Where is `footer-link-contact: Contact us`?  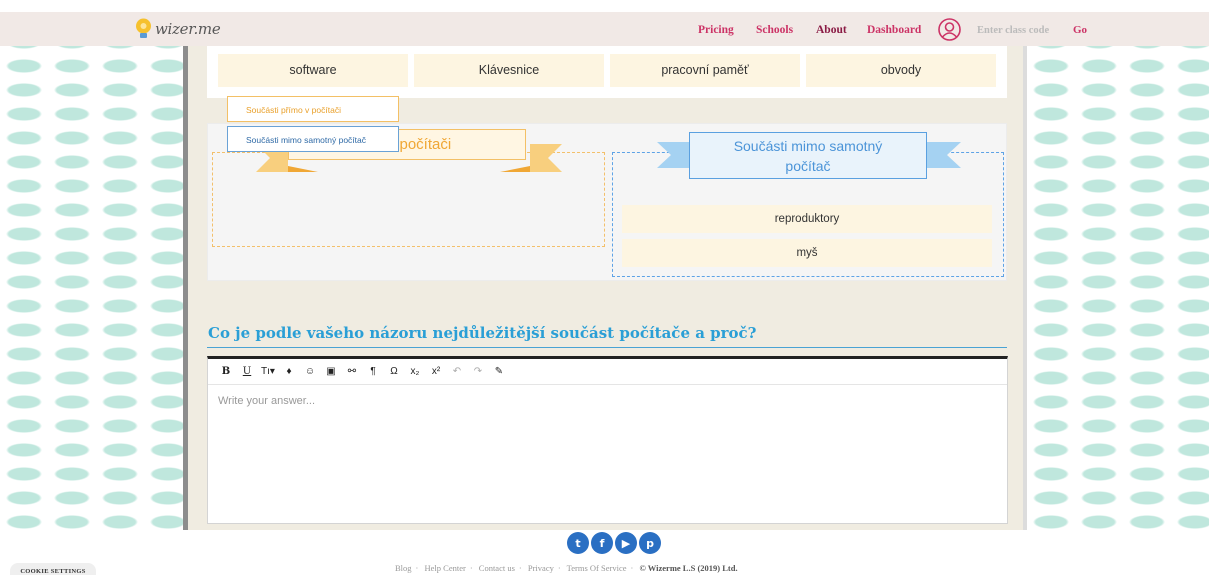 footer-link-contact: Contact us is located at coordinates (497, 568).